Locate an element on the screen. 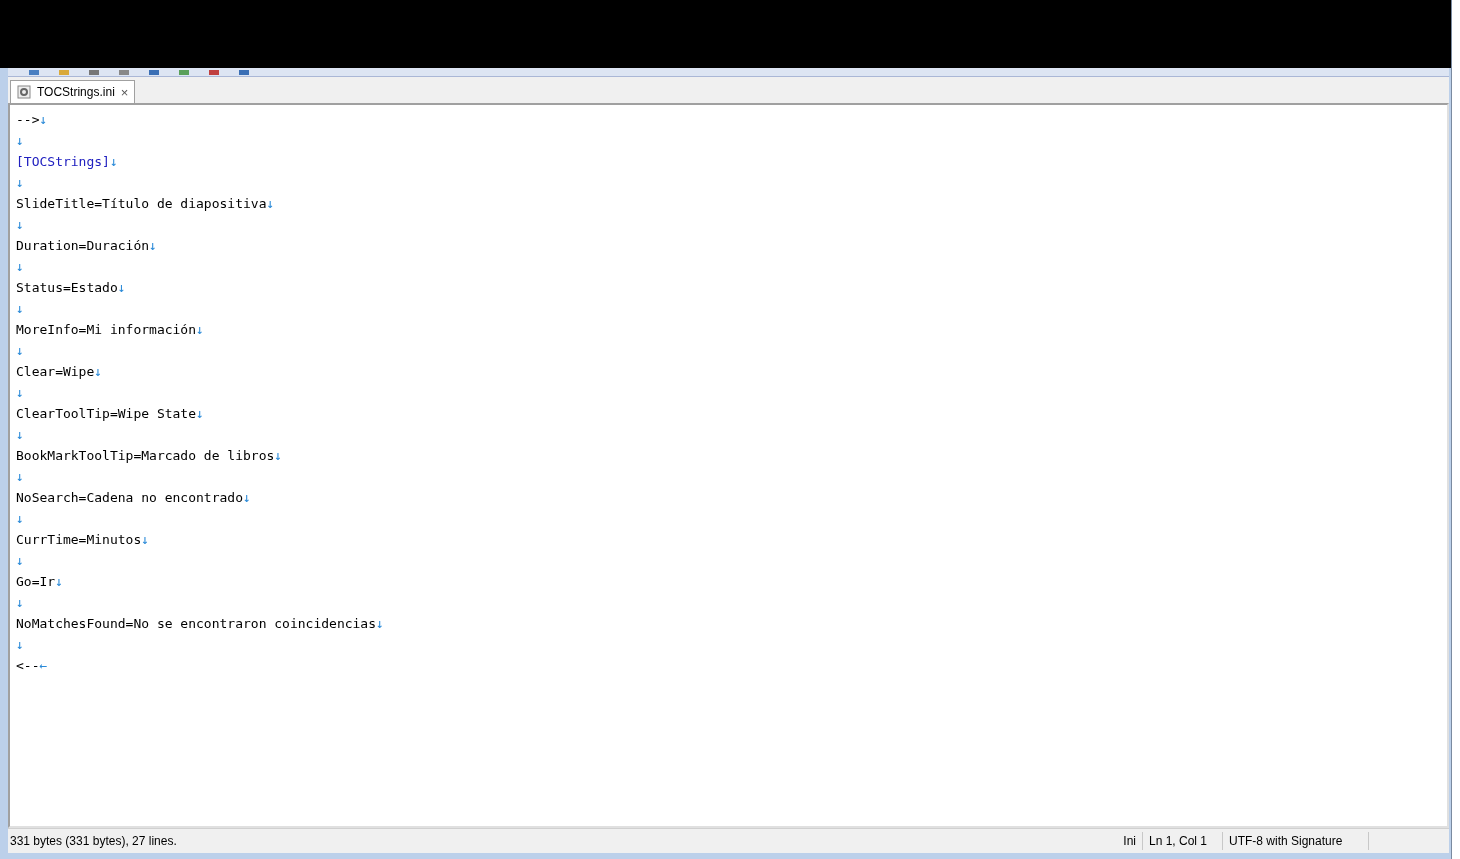  file-tab: TOCStrings.ini × is located at coordinates (73, 91).